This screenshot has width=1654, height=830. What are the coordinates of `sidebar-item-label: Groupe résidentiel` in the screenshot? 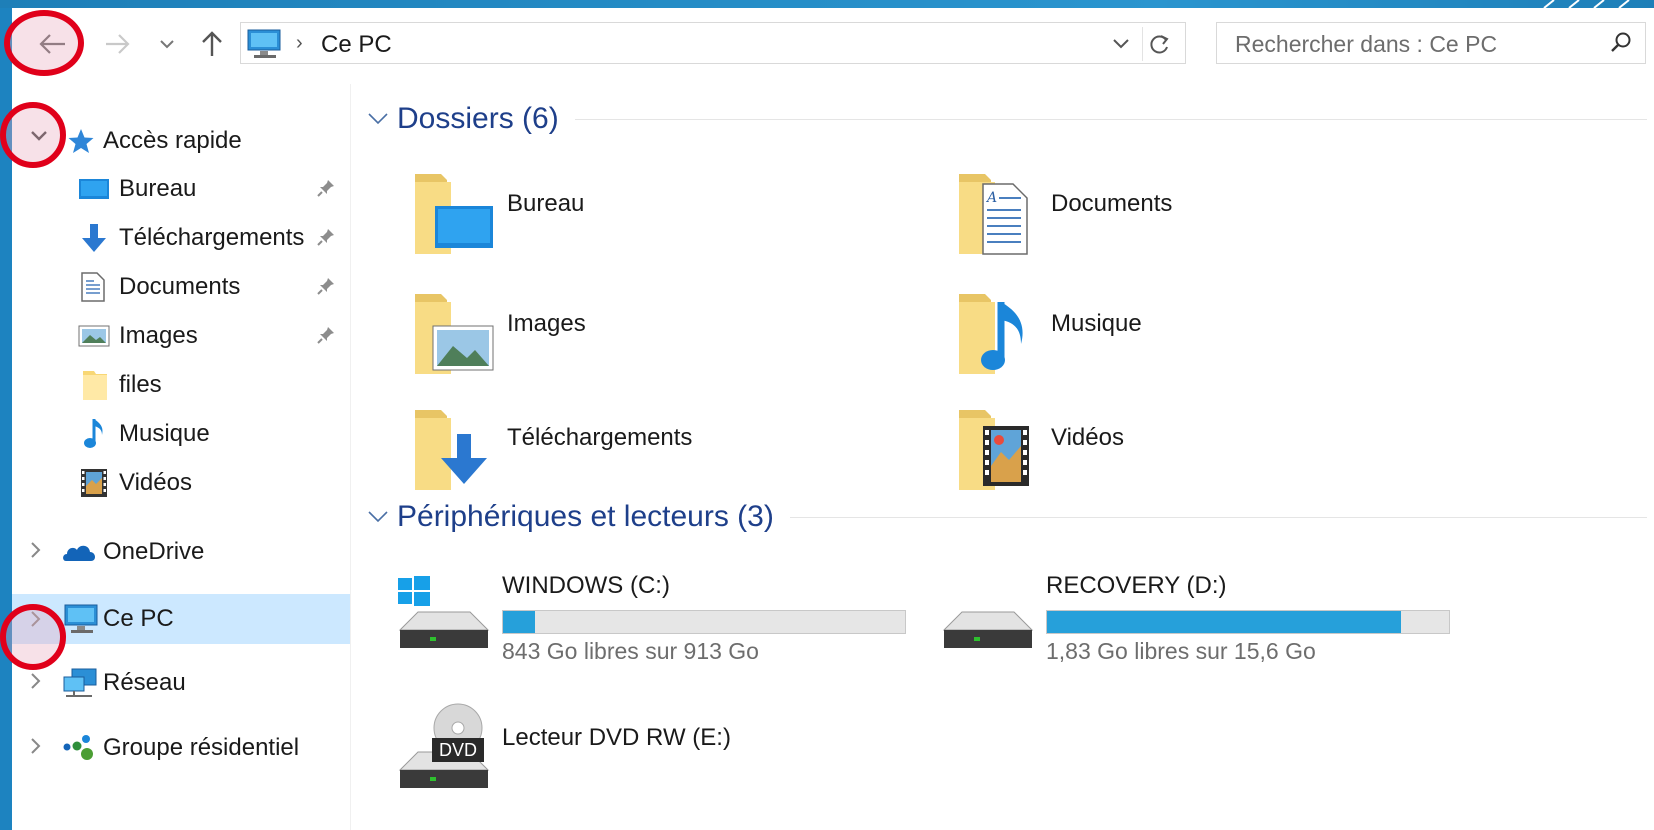 It's located at (201, 747).